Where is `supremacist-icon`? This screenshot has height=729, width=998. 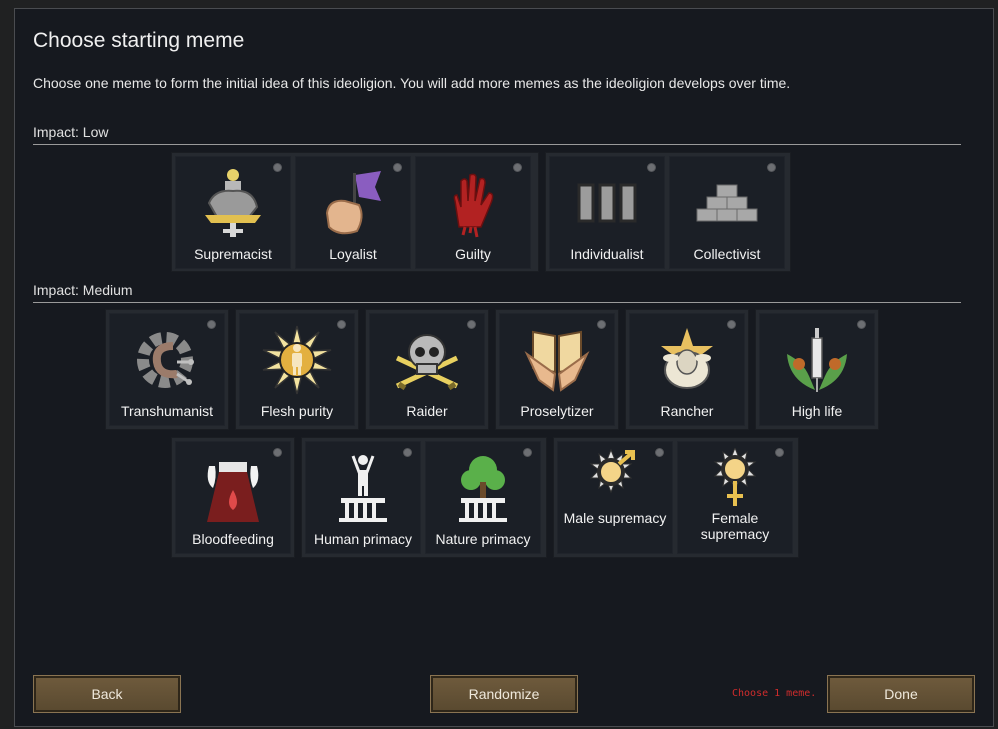 supremacist-icon is located at coordinates (233, 203).